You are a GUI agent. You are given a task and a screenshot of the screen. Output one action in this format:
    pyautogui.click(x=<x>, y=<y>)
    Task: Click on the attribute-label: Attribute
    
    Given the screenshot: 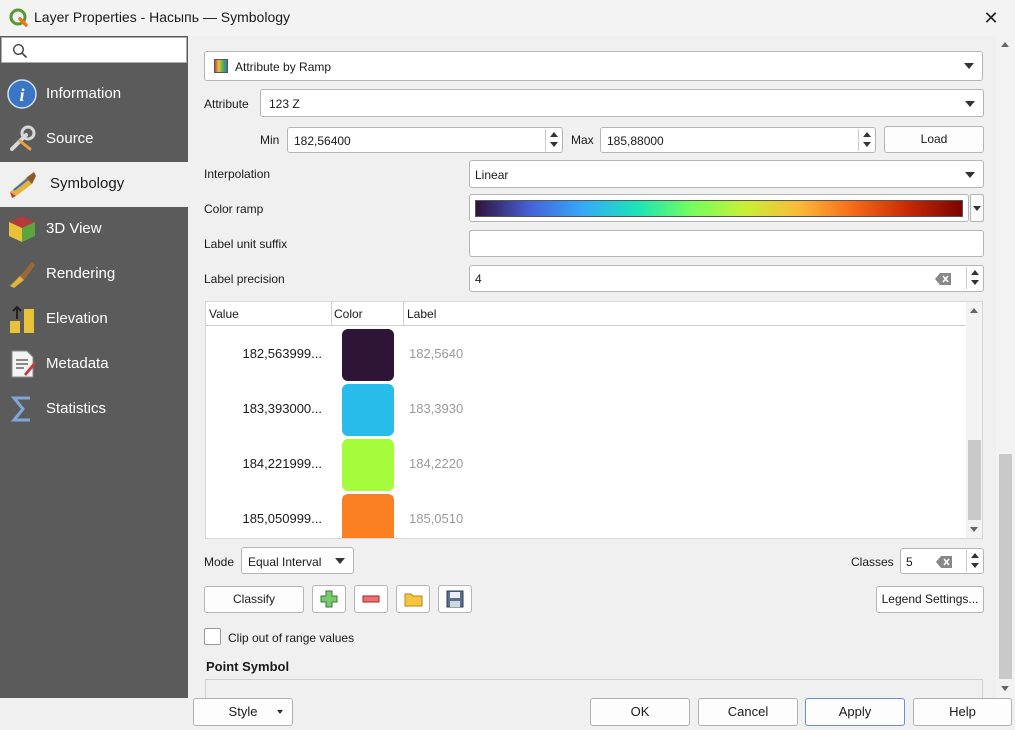 What is the action you would take?
    pyautogui.click(x=226, y=104)
    